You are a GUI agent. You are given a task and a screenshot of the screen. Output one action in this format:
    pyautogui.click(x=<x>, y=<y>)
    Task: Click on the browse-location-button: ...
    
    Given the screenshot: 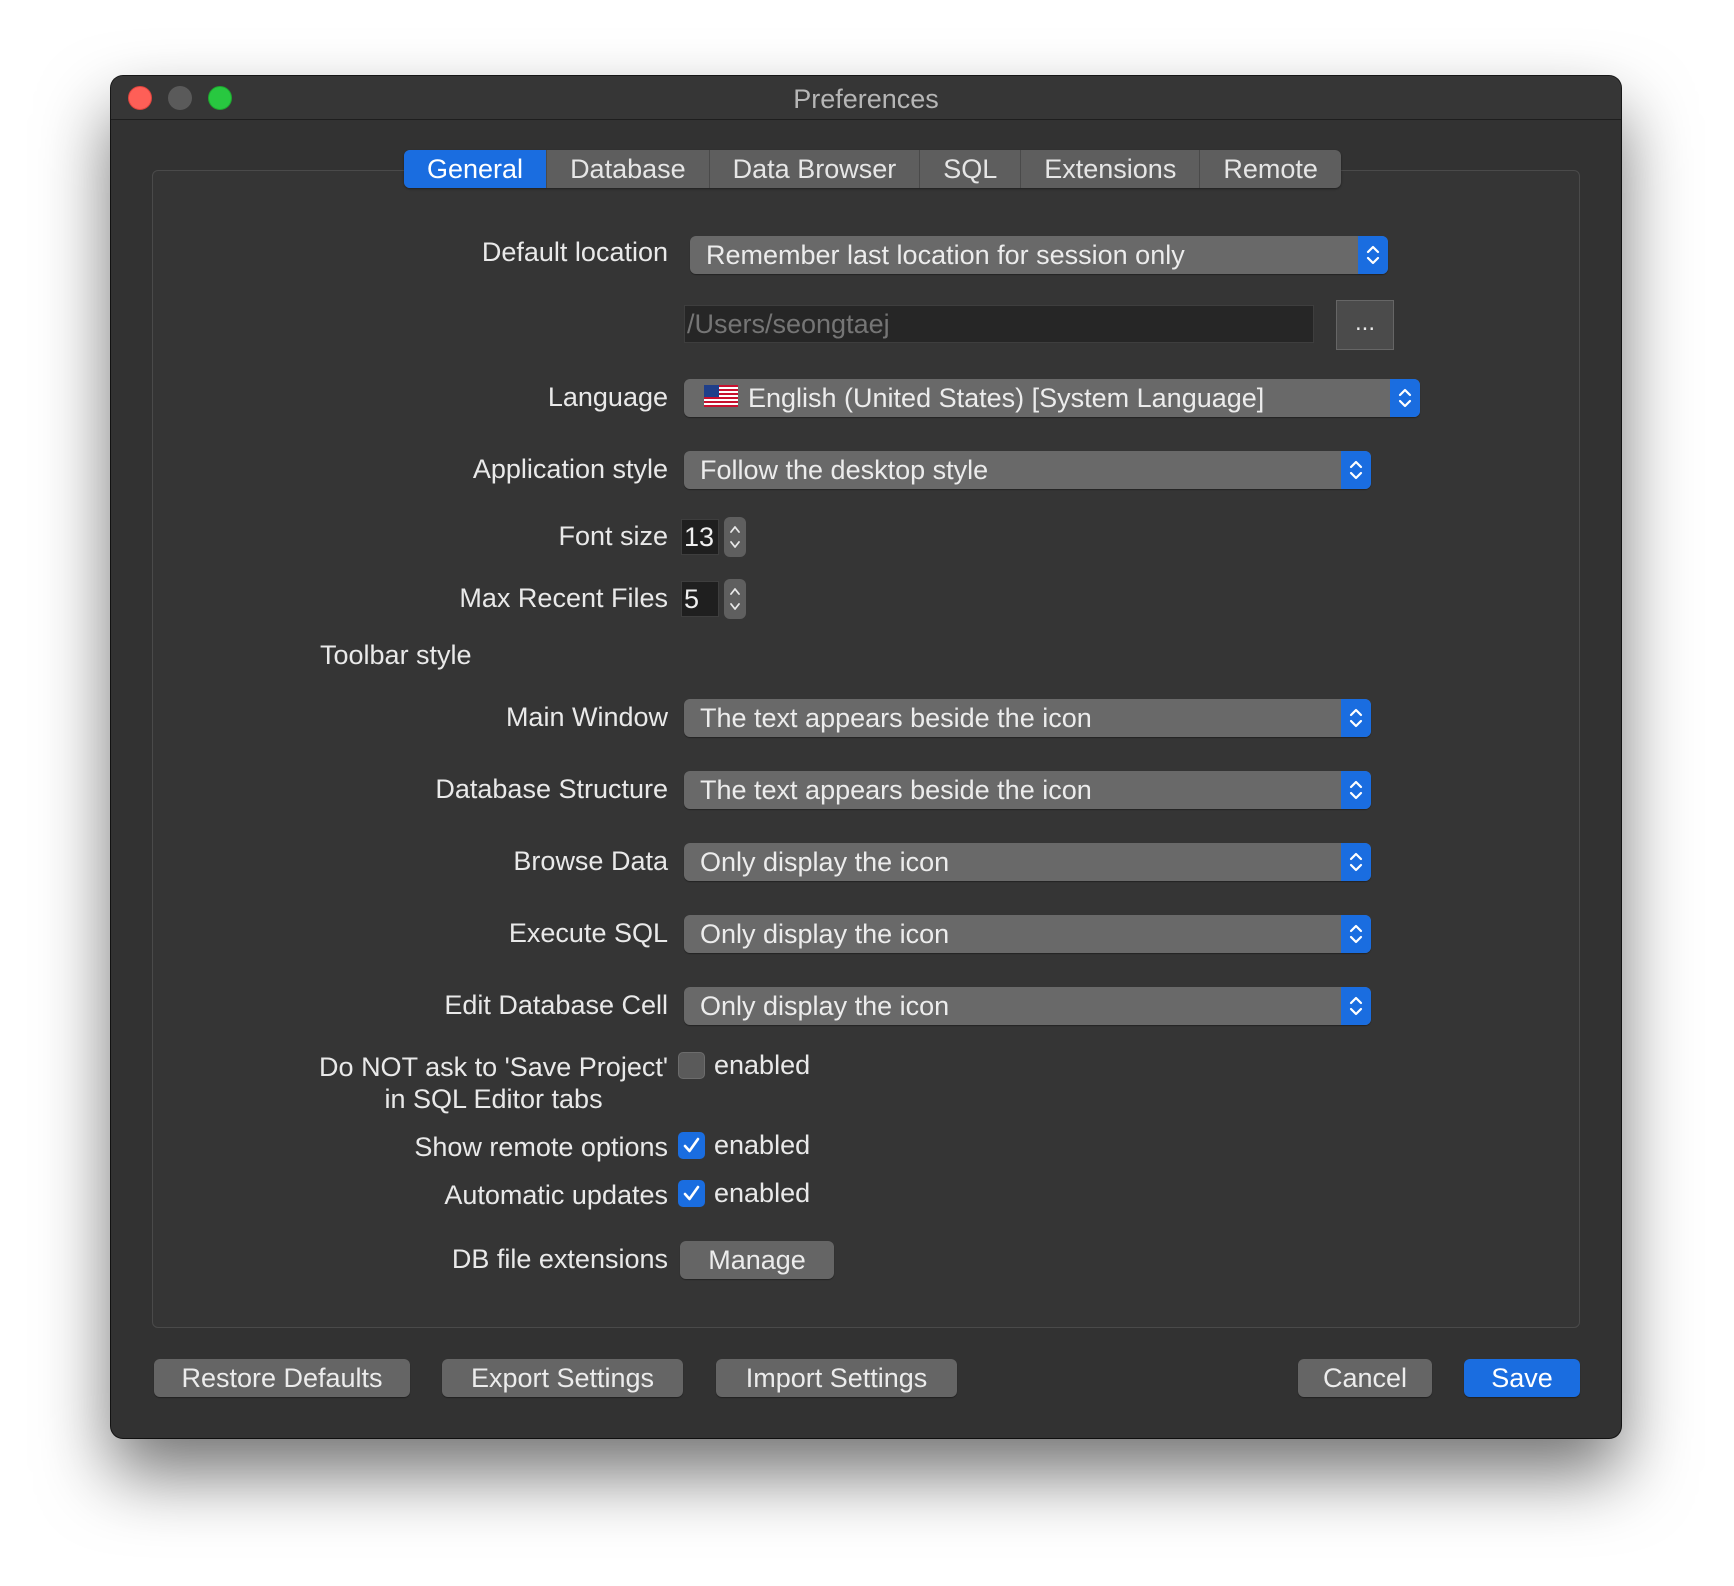 What is the action you would take?
    pyautogui.click(x=1365, y=325)
    